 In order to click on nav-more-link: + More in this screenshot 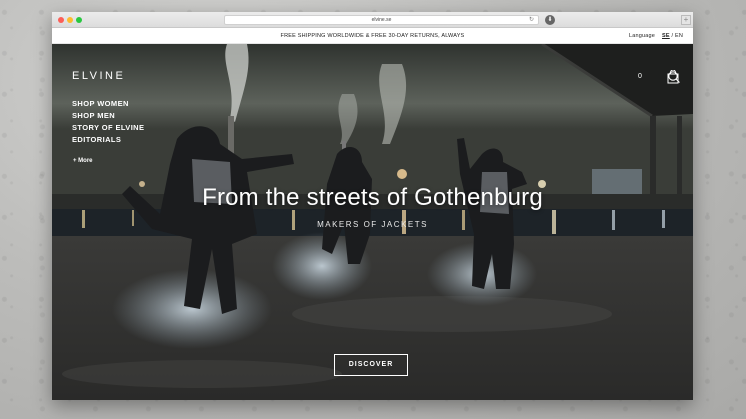, I will do `click(83, 161)`.